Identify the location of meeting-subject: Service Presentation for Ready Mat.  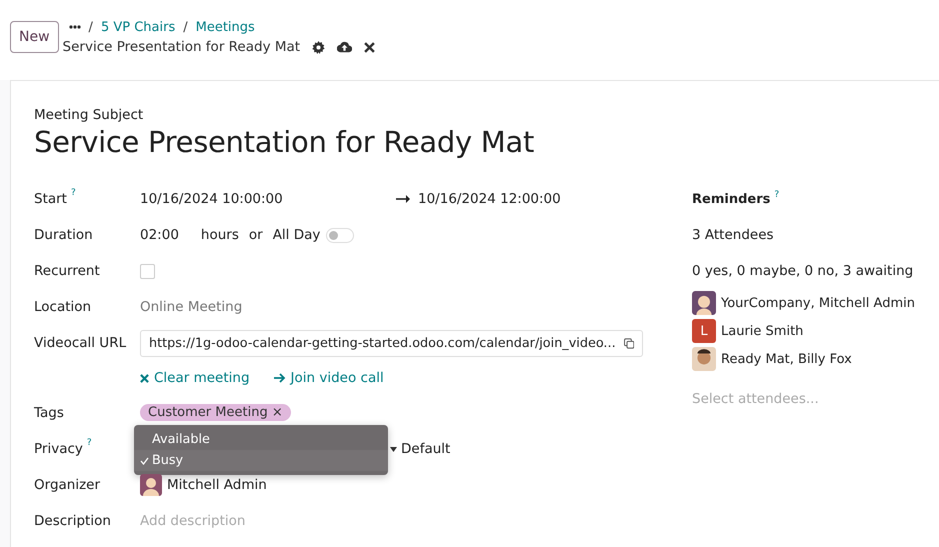
(284, 142).